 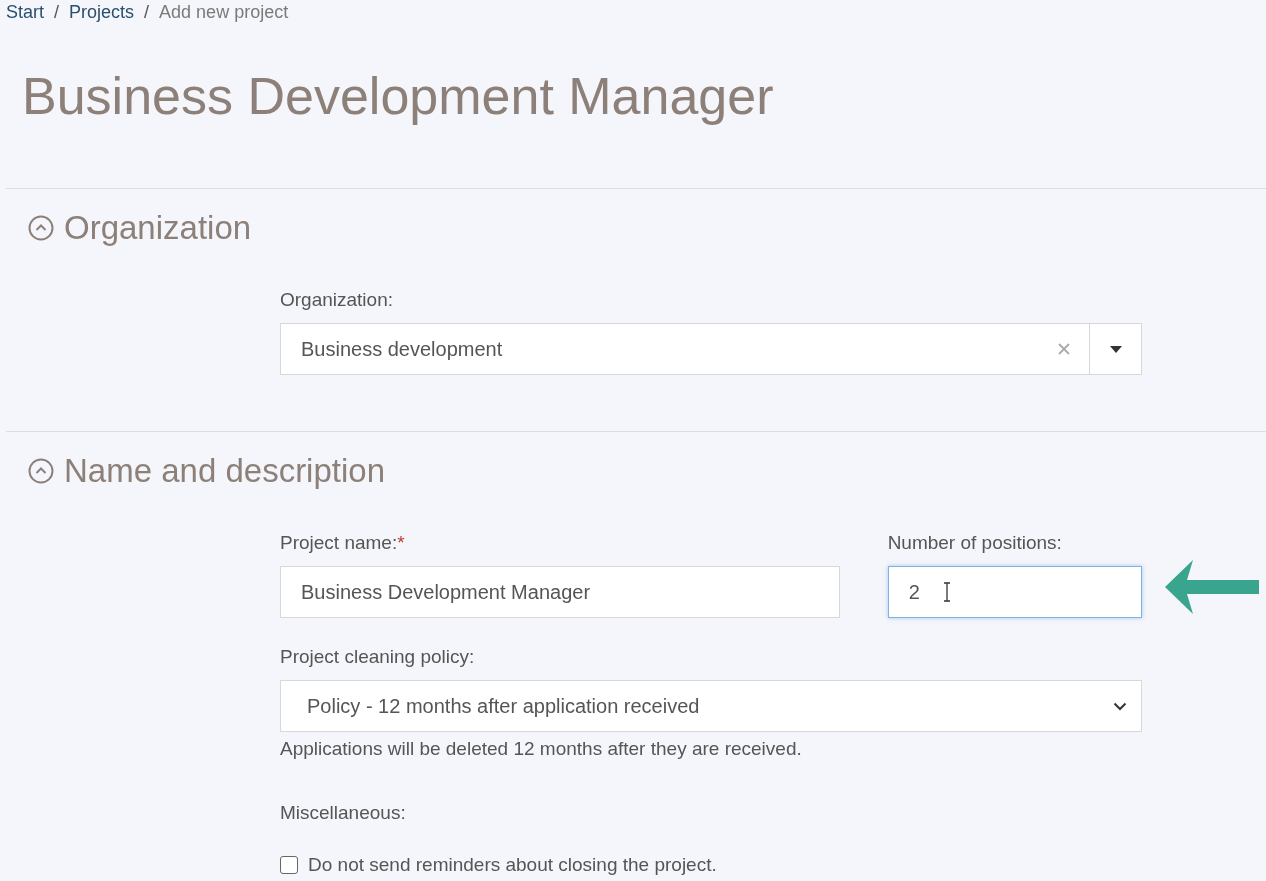 What do you see at coordinates (289, 865) in the screenshot?
I see `checkbox` at bounding box center [289, 865].